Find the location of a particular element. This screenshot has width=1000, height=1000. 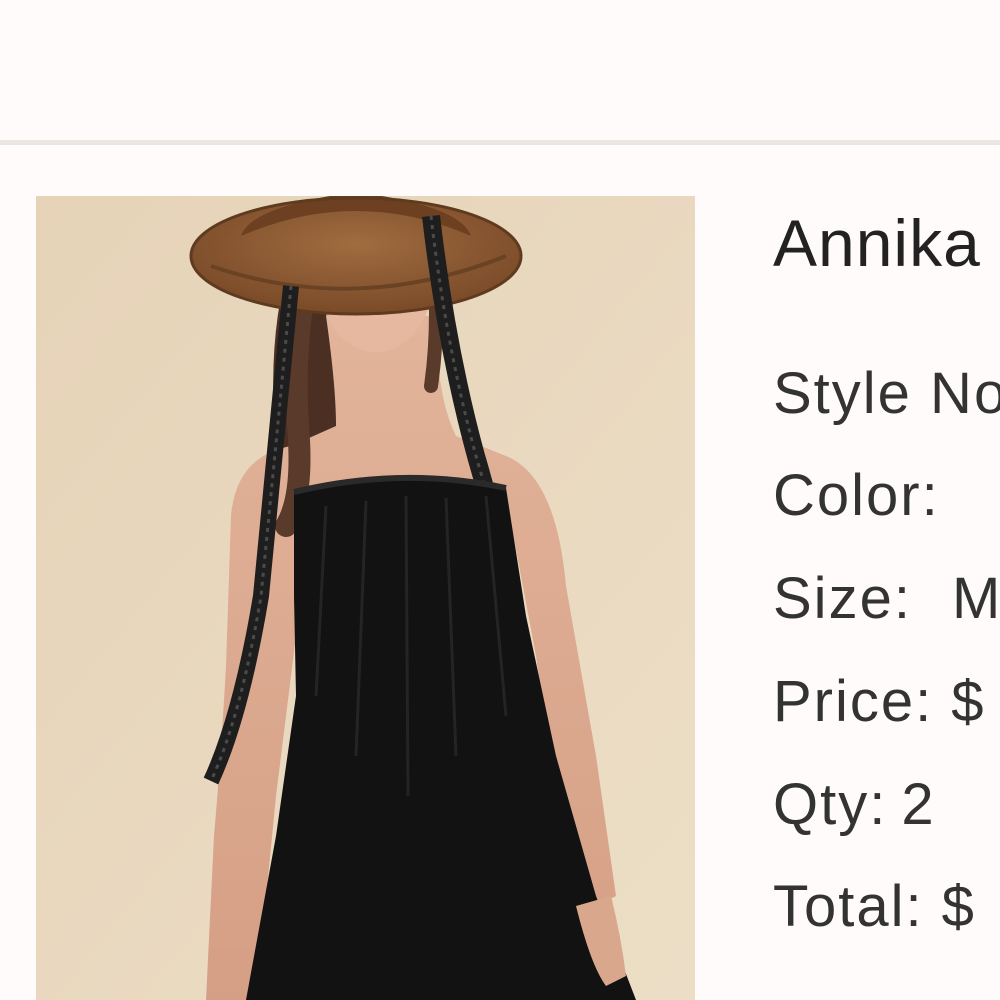

header-divider is located at coordinates (500, 142).